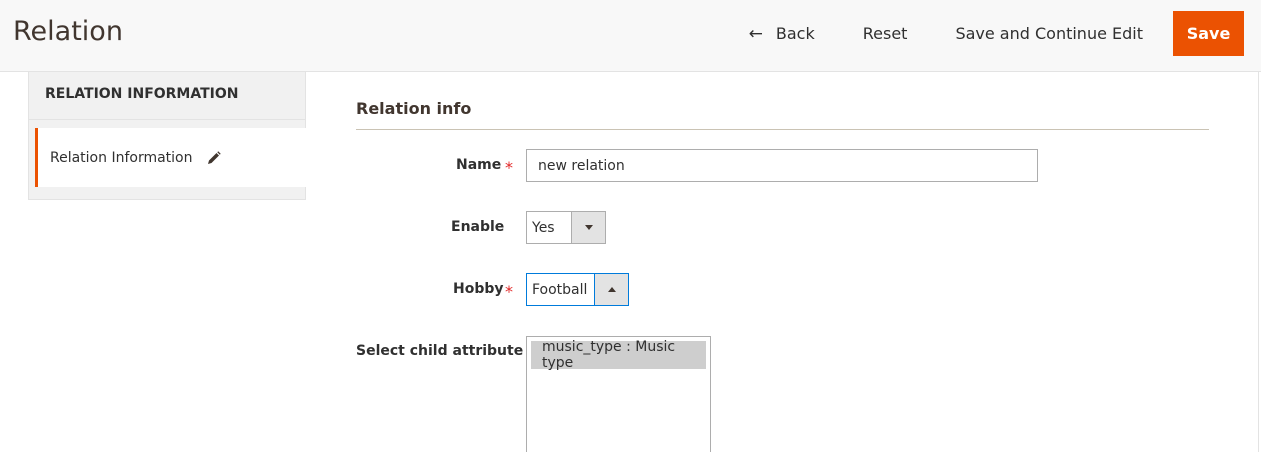 The width and height of the screenshot is (1261, 452). I want to click on chevron-up-icon, so click(611, 289).